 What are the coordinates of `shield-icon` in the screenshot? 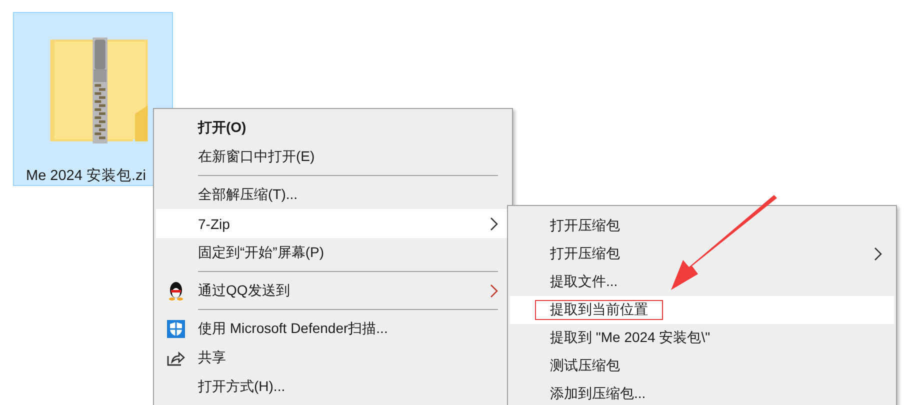 It's located at (176, 328).